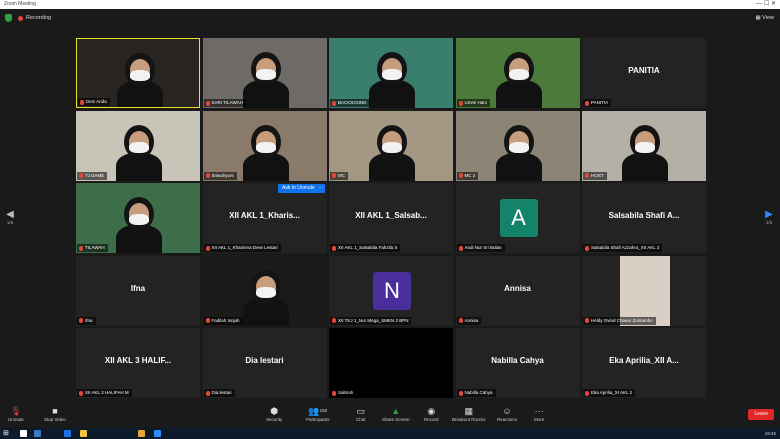 The image size is (780, 439). I want to click on participant-tile: BACKSOUND, so click(391, 73).